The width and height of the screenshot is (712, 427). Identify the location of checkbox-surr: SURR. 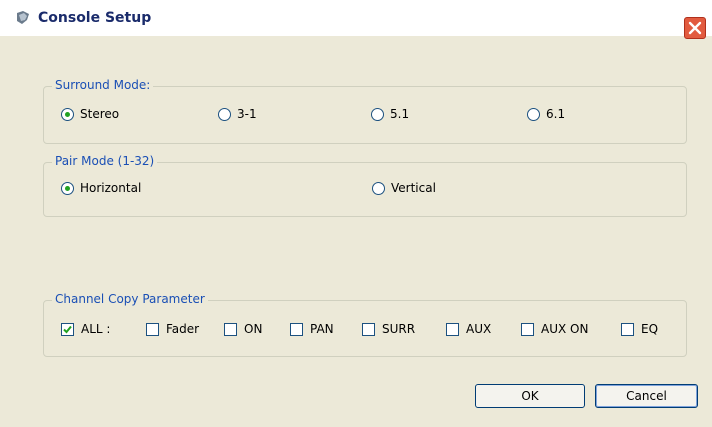
(388, 329).